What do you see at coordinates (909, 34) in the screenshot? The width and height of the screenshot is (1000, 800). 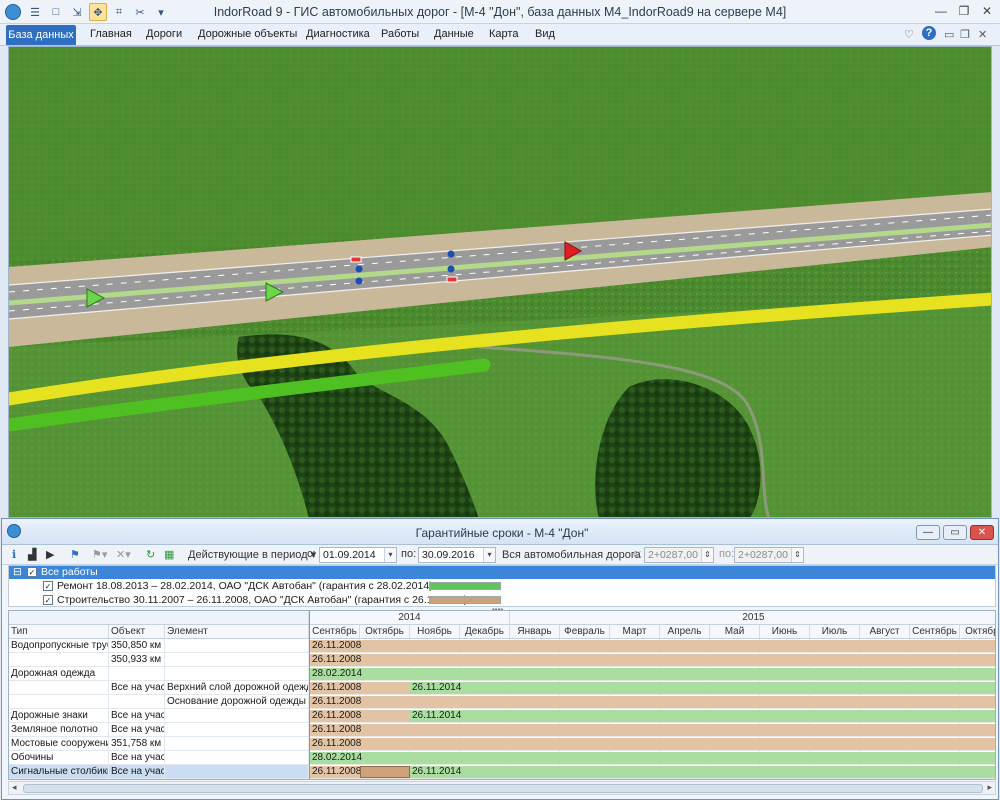 I see `heart-icon: ♡` at bounding box center [909, 34].